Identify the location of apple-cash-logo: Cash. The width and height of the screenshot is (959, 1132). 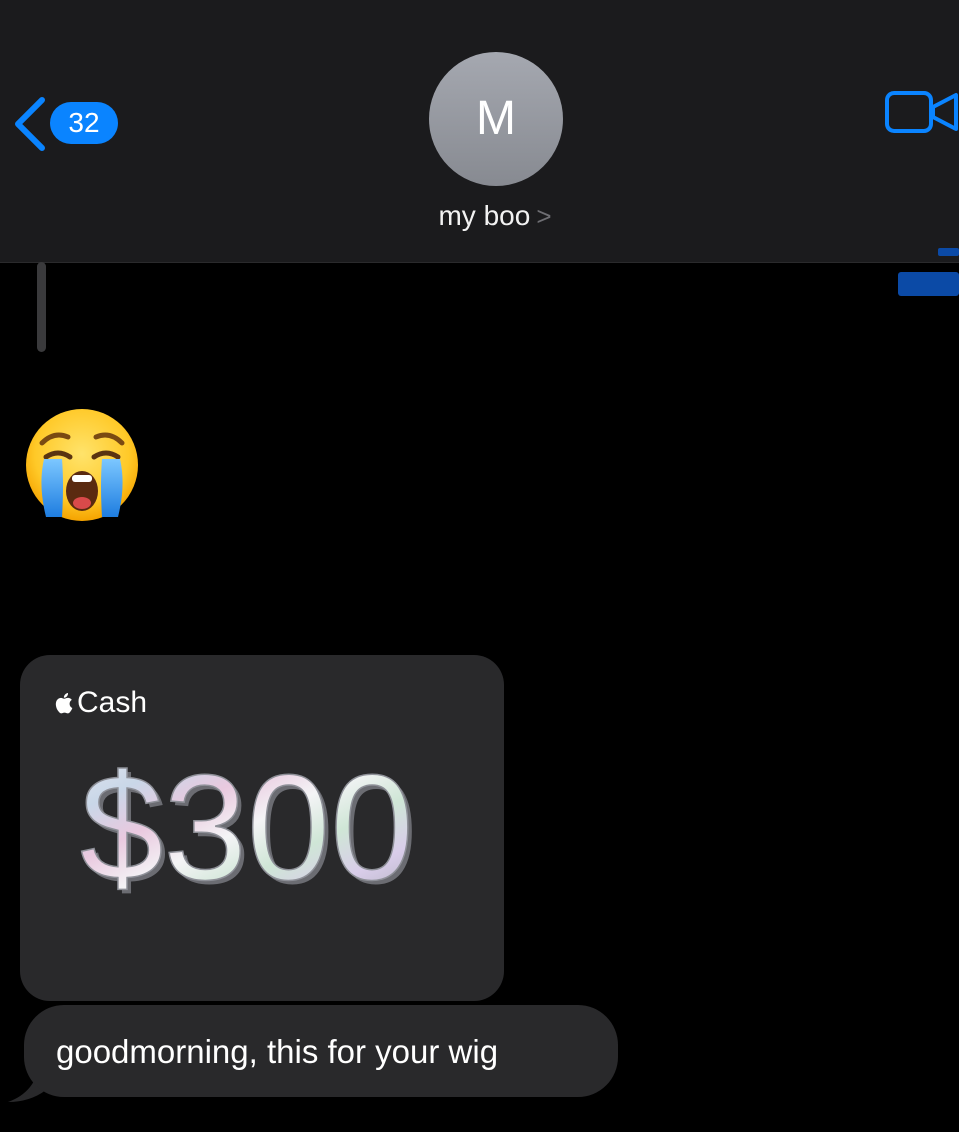
(100, 703).